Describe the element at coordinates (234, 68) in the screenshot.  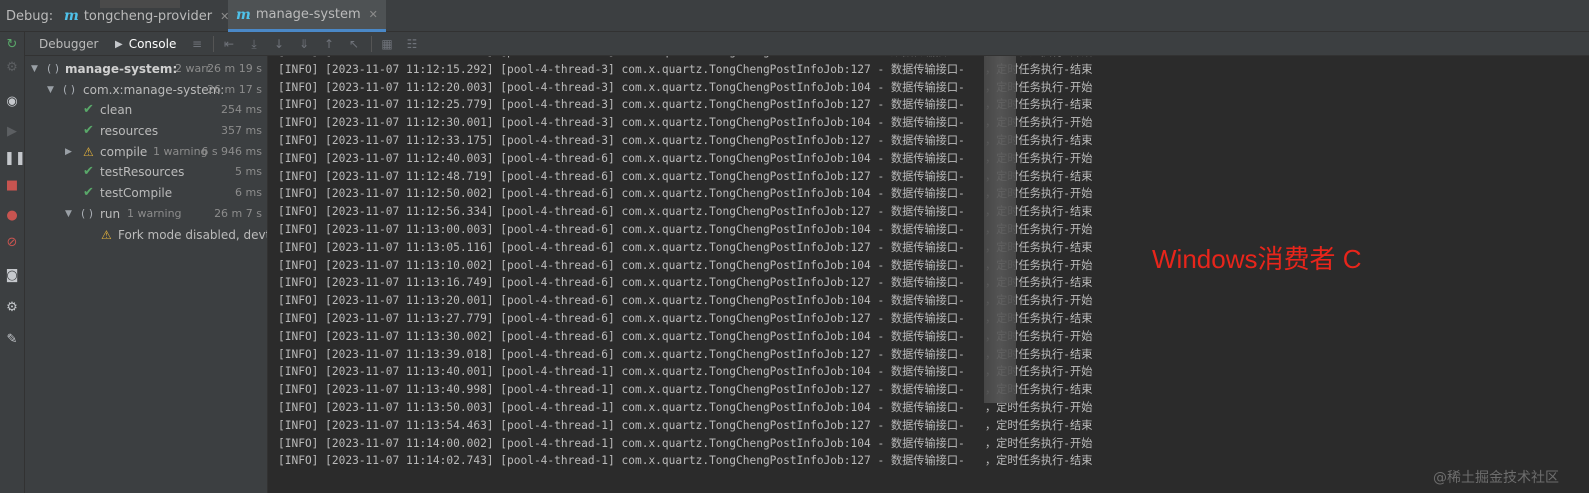
I see `duration: 26 m 19 s` at that location.